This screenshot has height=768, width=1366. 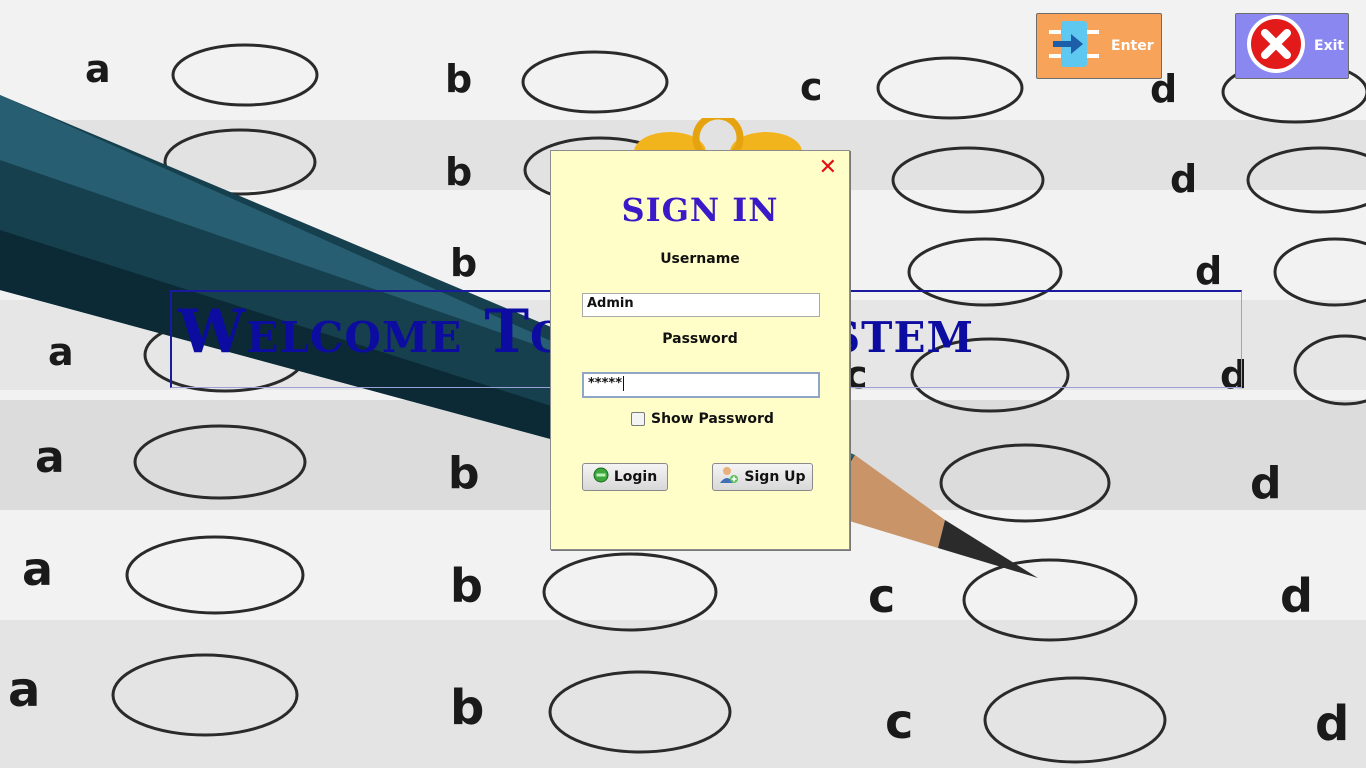 I want to click on exit-button: Exit, so click(x=1292, y=46).